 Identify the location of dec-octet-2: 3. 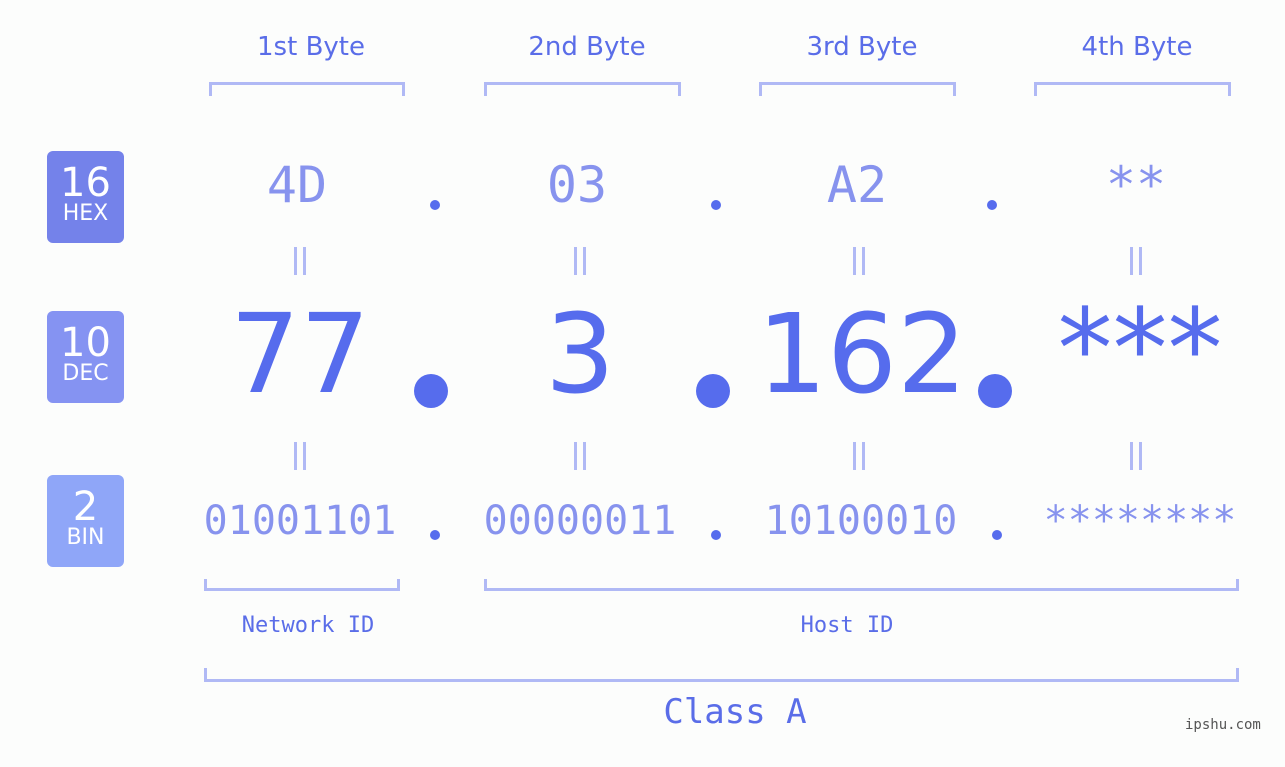
(580, 354).